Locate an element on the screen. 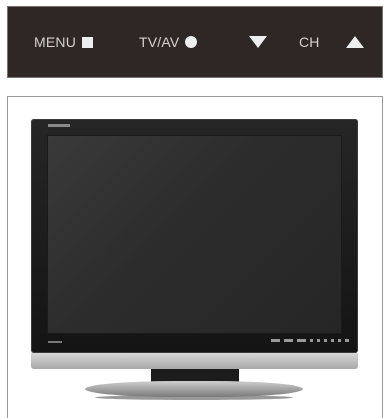  menu-button: MENU is located at coordinates (64, 42).